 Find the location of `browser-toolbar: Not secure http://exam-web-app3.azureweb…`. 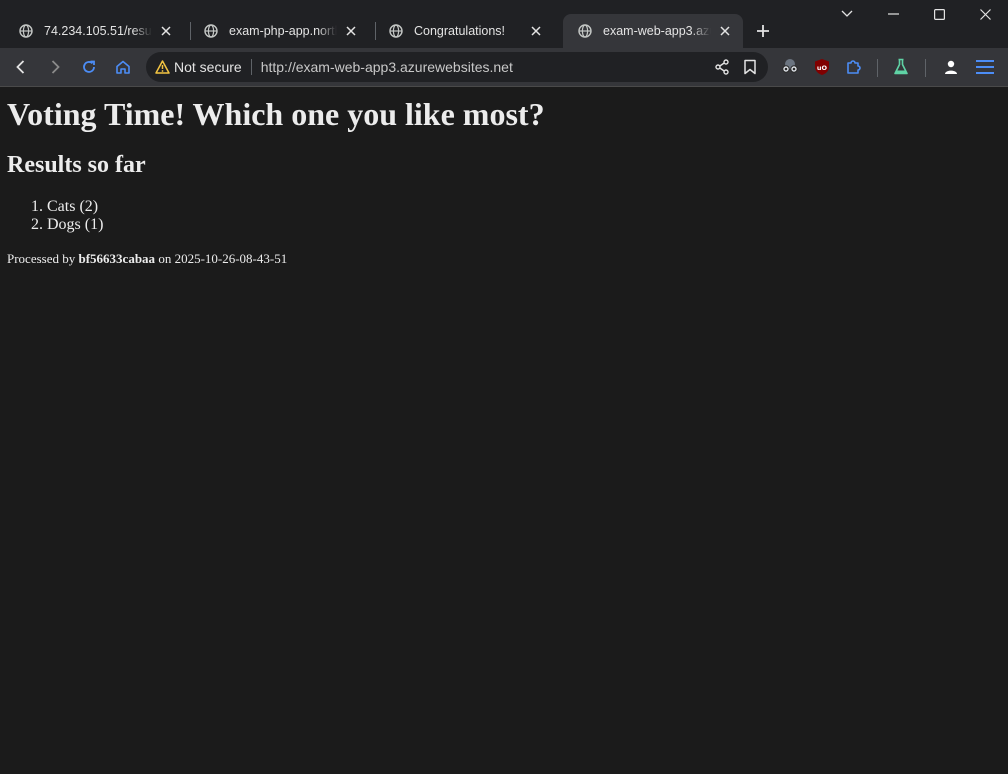

browser-toolbar: Not secure http://exam-web-app3.azureweb… is located at coordinates (504, 67).